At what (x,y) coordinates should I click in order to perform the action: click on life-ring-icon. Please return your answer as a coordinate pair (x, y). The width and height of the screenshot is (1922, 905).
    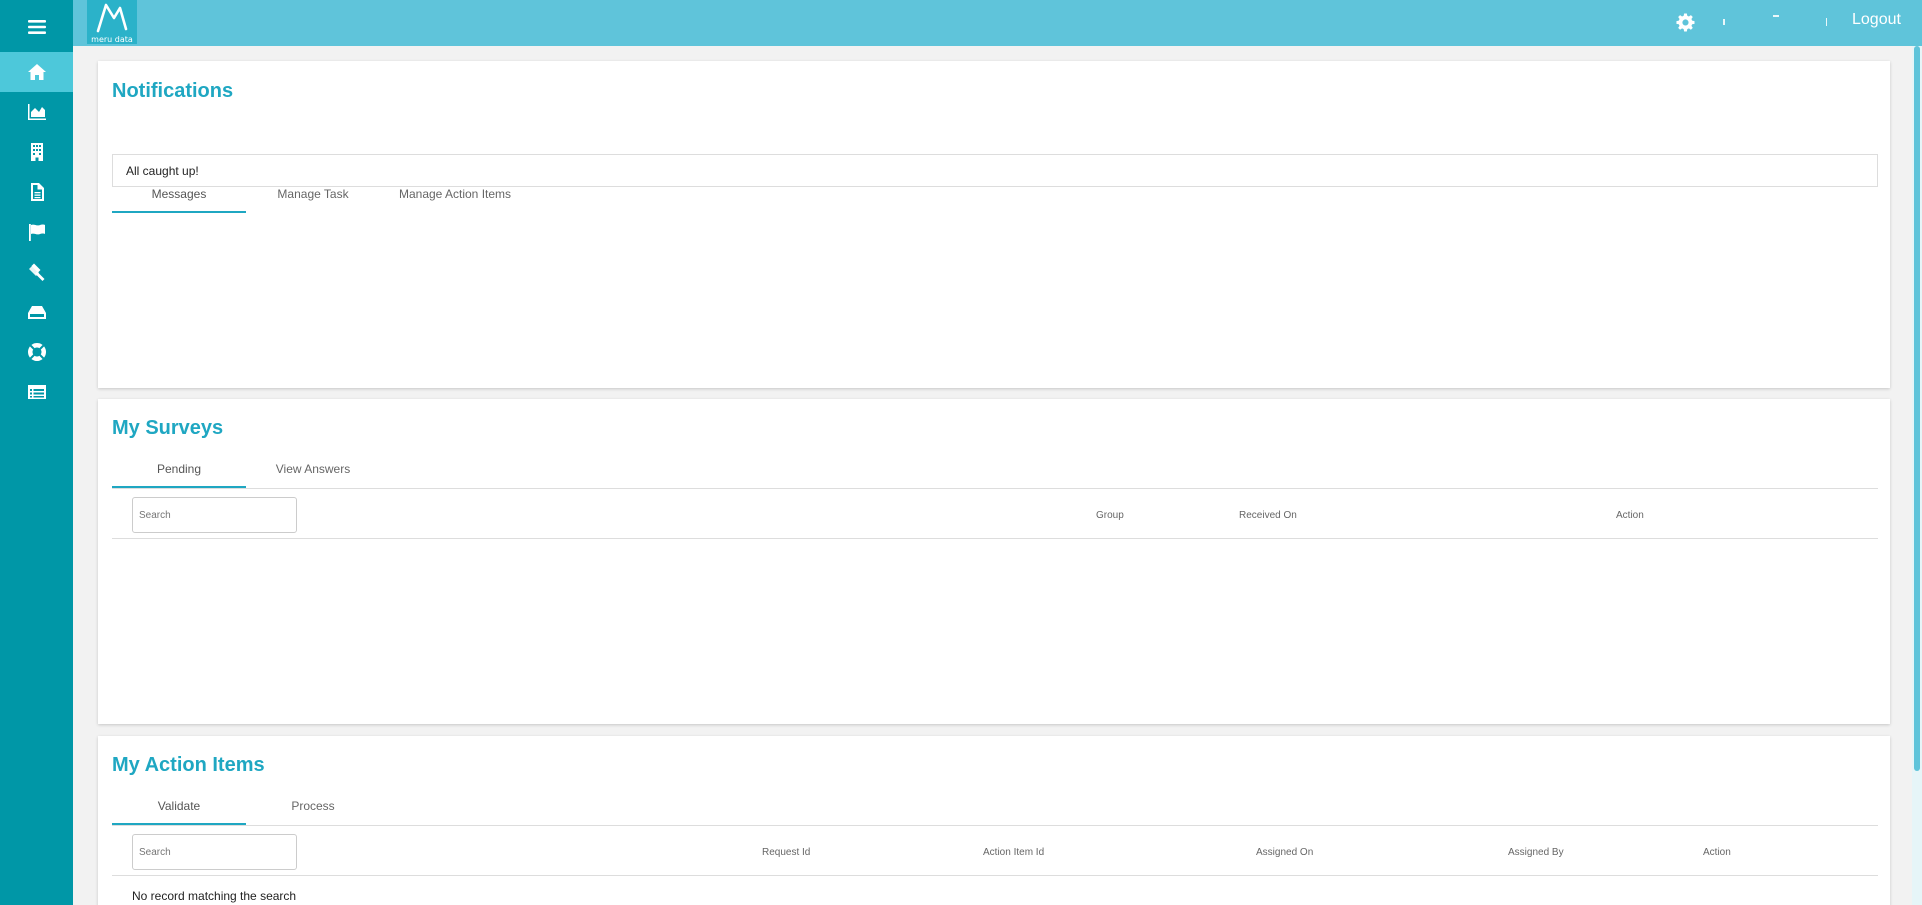
    Looking at the image, I should click on (36, 352).